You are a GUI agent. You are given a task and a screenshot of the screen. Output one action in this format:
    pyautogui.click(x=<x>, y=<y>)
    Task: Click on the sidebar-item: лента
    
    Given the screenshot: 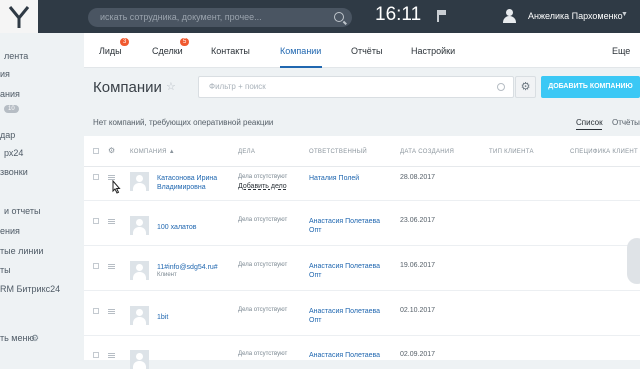 What is the action you would take?
    pyautogui.click(x=16, y=56)
    